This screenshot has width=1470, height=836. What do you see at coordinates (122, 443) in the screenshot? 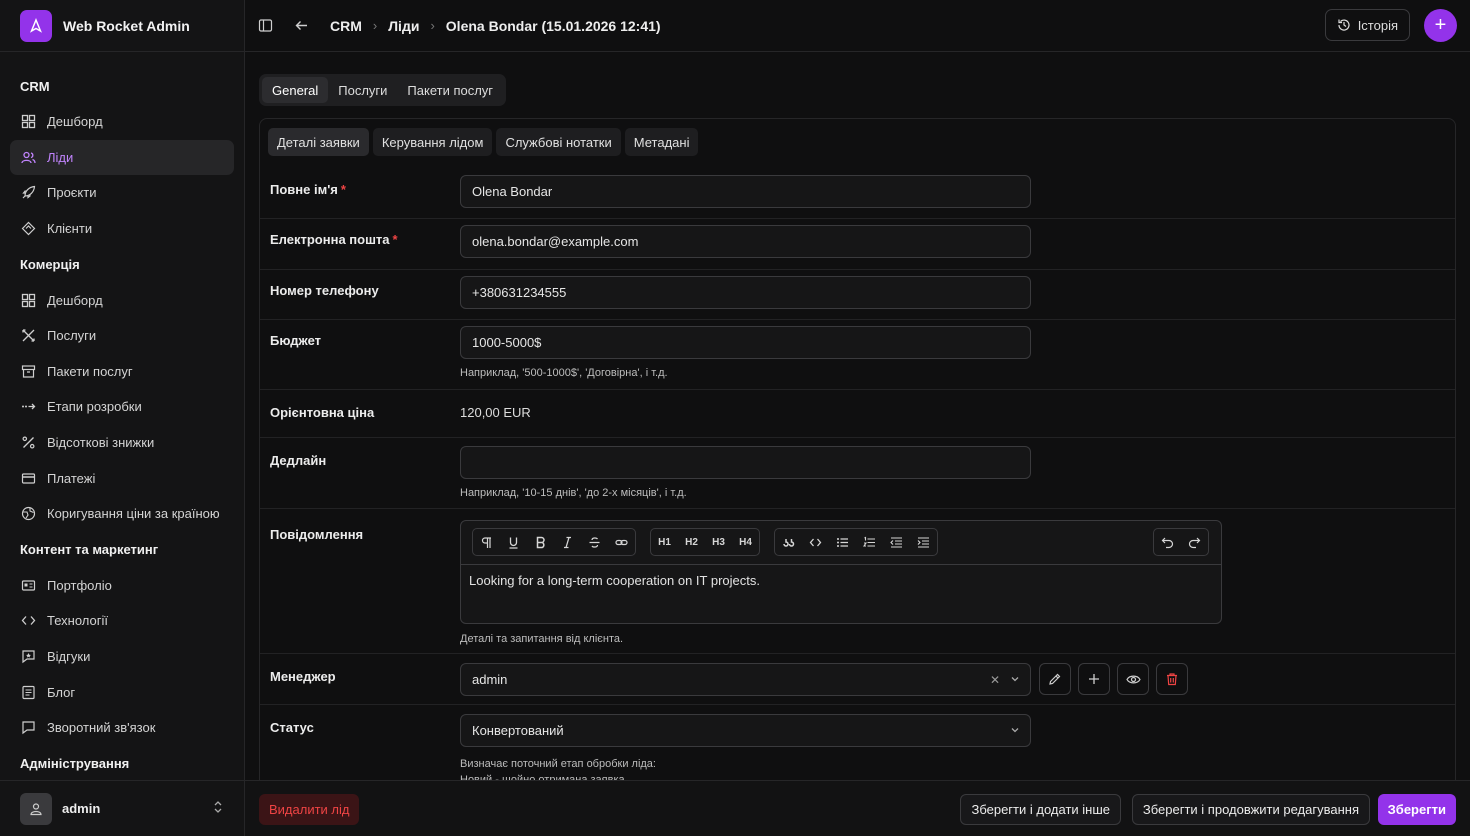
I see `sidebar-item-discounts: Відсоткові знижки` at bounding box center [122, 443].